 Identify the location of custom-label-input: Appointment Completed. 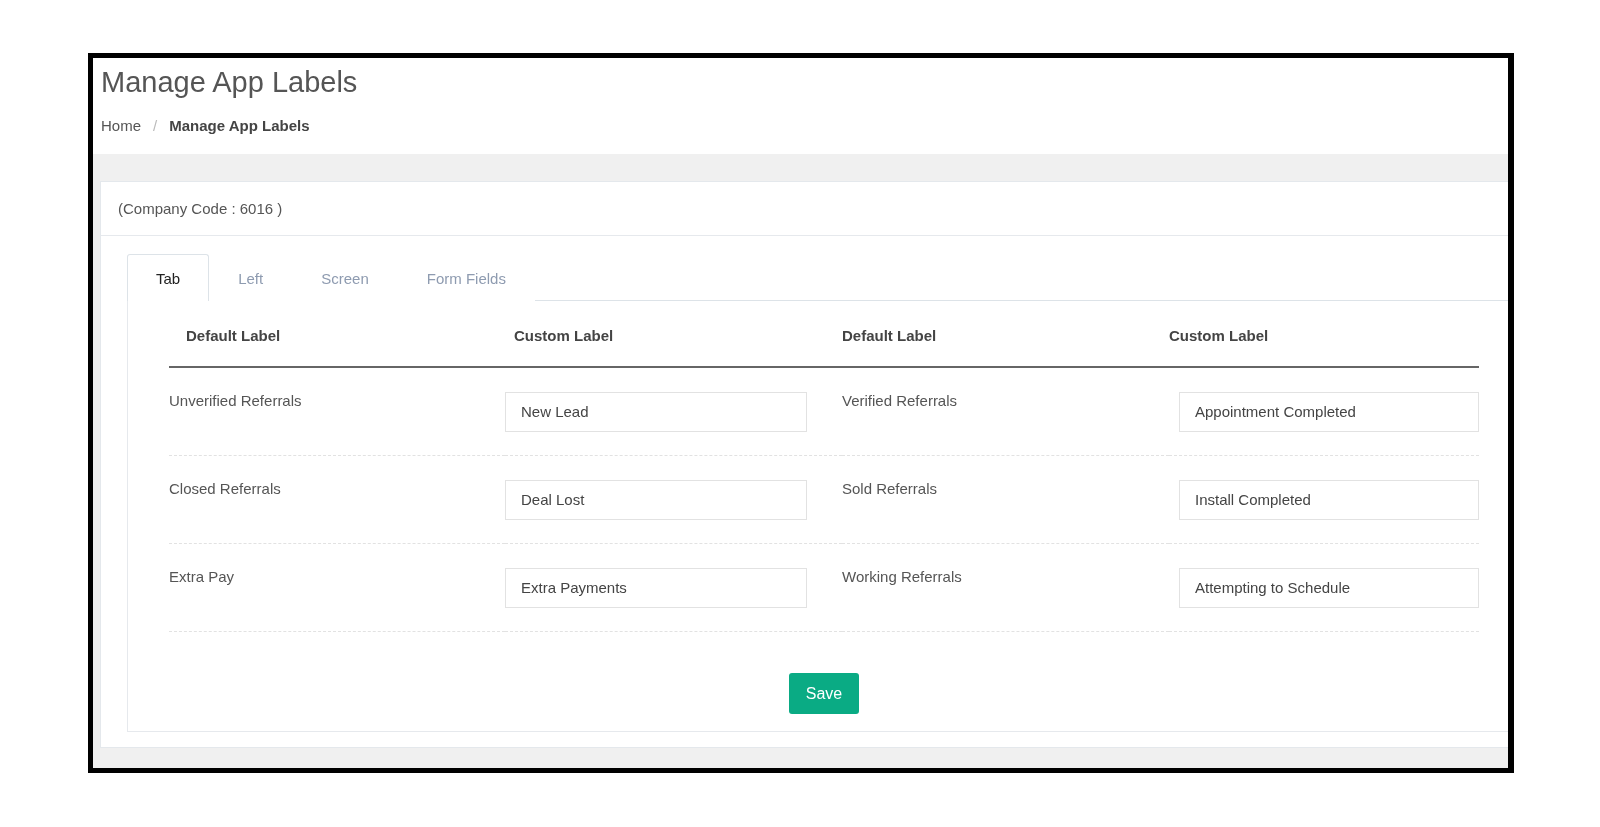
(1329, 411).